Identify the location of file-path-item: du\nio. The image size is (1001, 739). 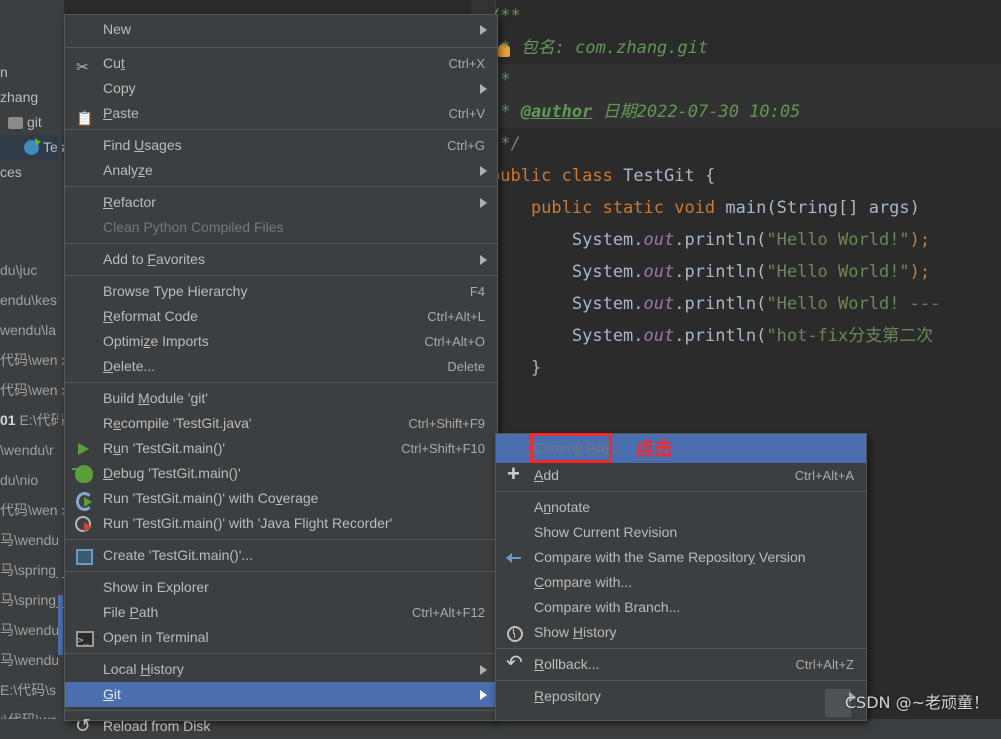
(32, 480).